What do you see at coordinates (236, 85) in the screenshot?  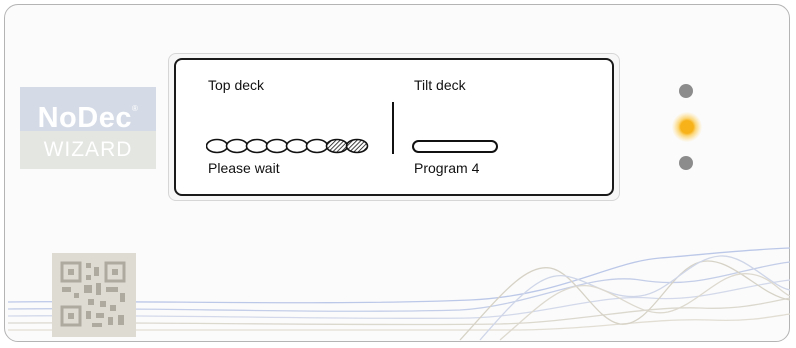 I see `top-deck-title: Top deck` at bounding box center [236, 85].